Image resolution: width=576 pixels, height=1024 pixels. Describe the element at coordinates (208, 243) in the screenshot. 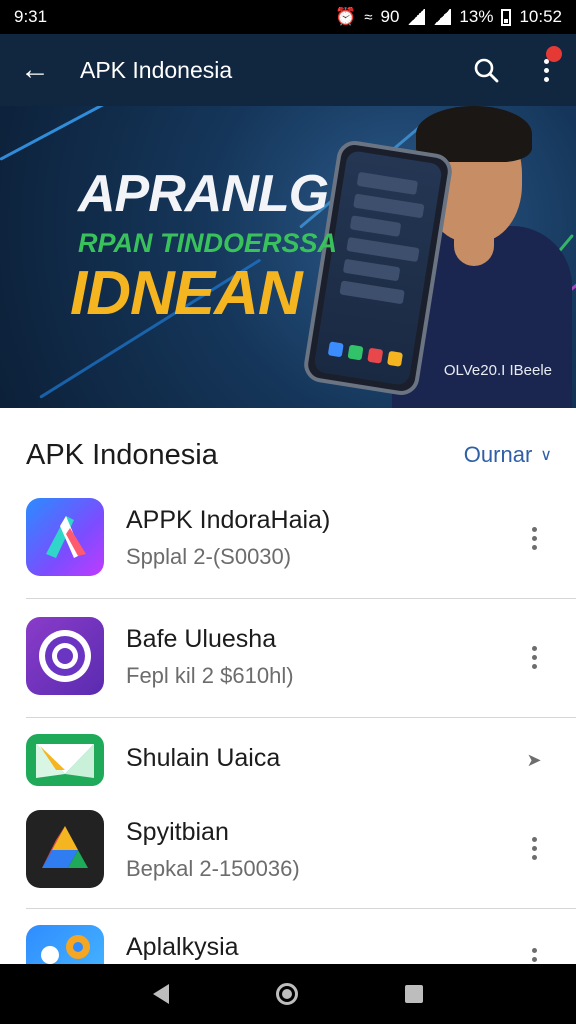

I see `banner-subheadline: RPAN TINDOERSSA` at that location.